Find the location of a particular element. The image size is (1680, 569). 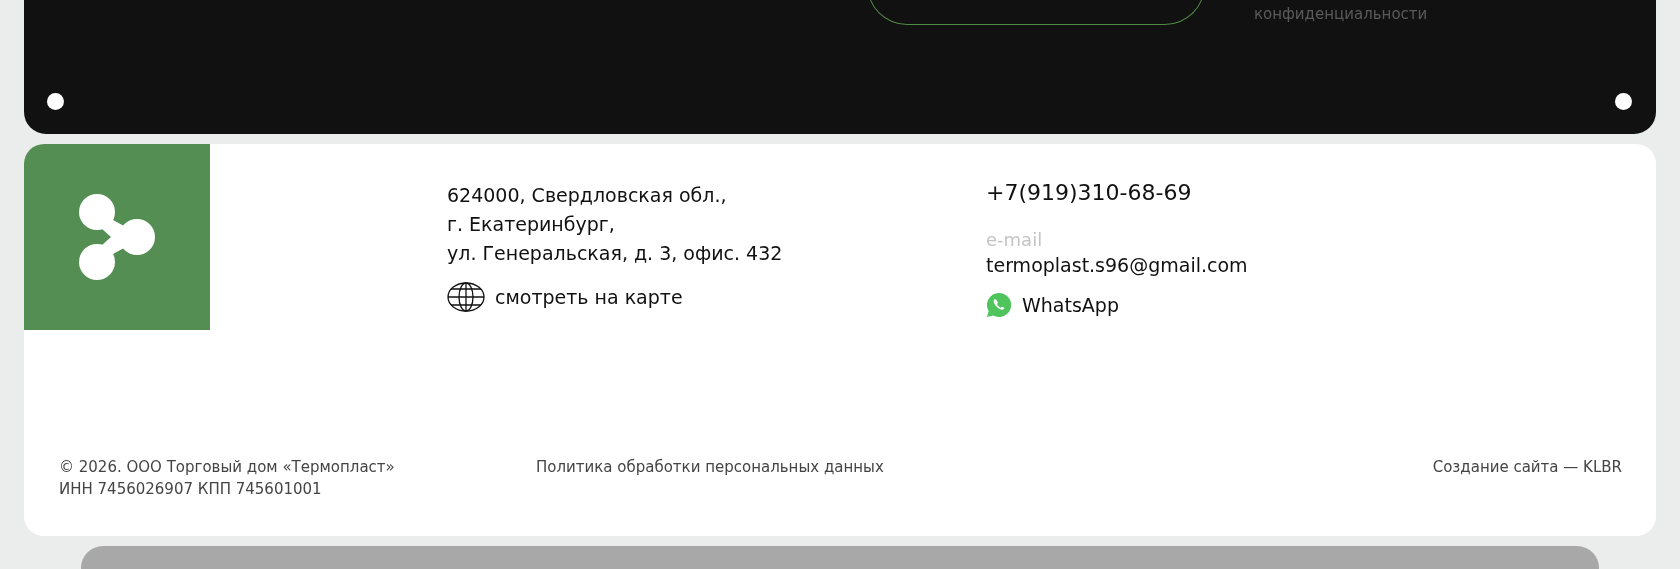

requisites-text: ИНН 7456026907 КПП 745601001 is located at coordinates (191, 489).